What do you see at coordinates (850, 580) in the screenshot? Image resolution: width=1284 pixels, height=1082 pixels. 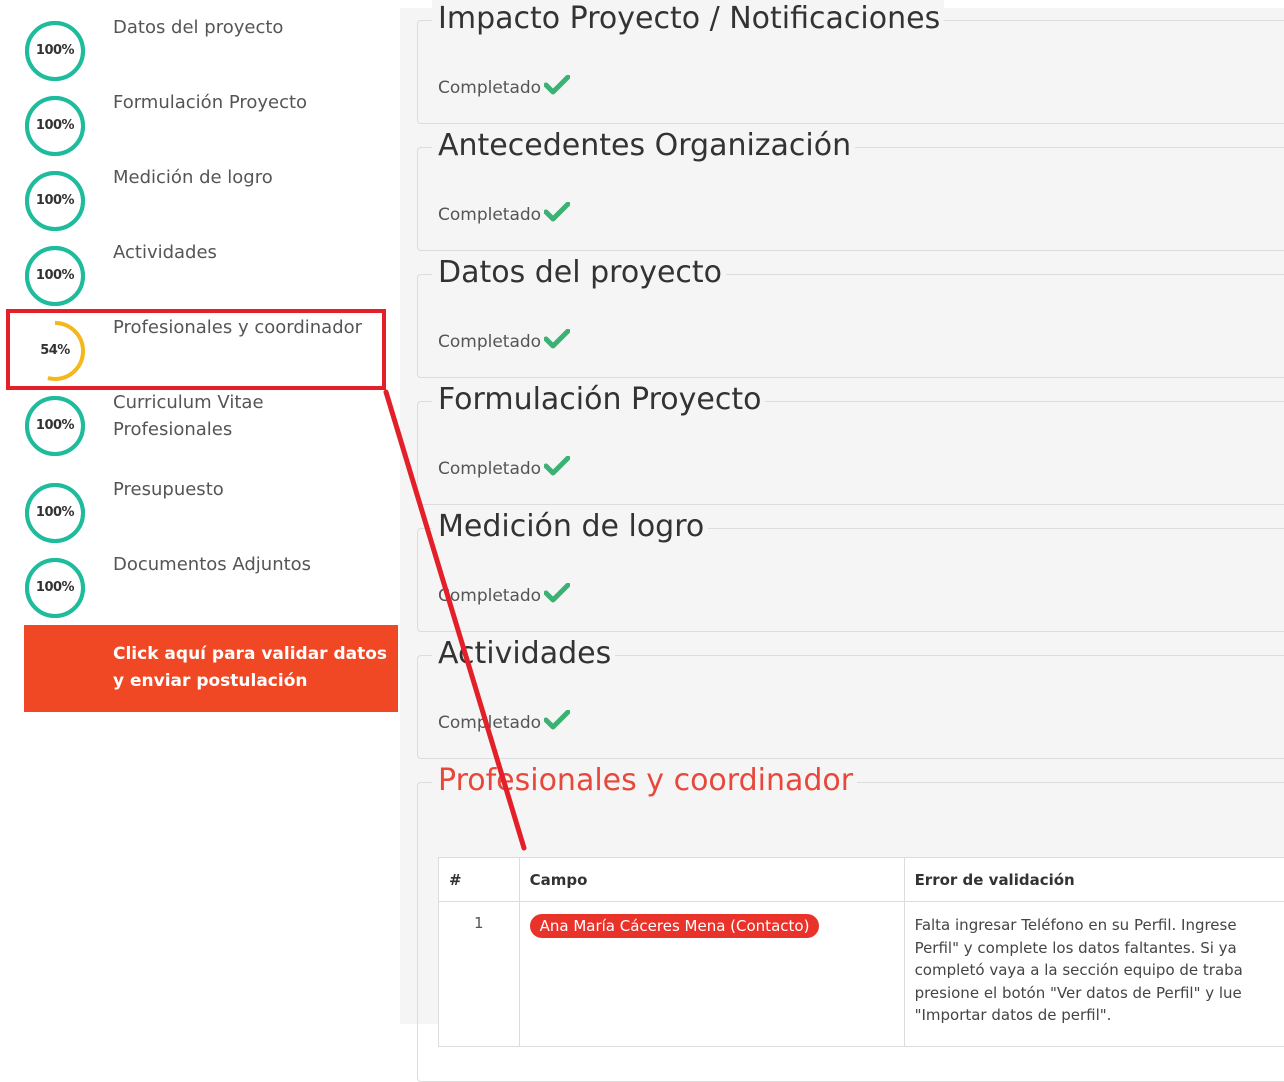 I see `section-panel: Medición de logroCompletado` at bounding box center [850, 580].